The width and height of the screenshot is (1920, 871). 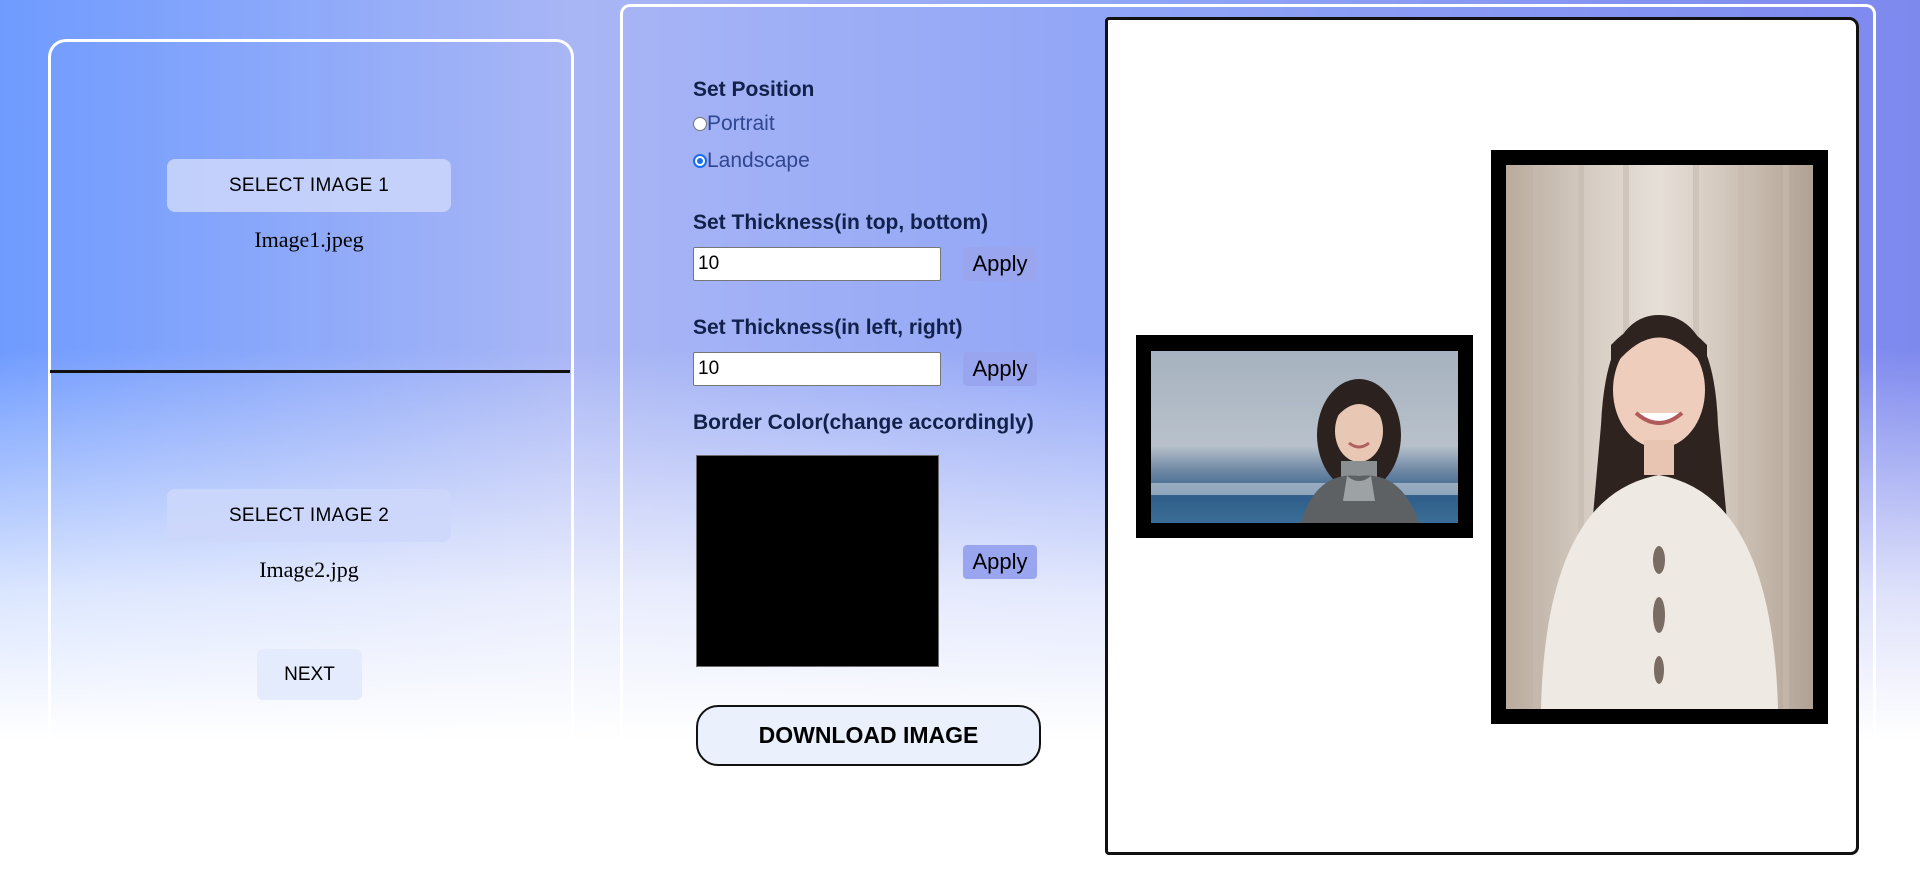 What do you see at coordinates (868, 735) in the screenshot?
I see `download-image-button: DOWNLOAD IMAGE` at bounding box center [868, 735].